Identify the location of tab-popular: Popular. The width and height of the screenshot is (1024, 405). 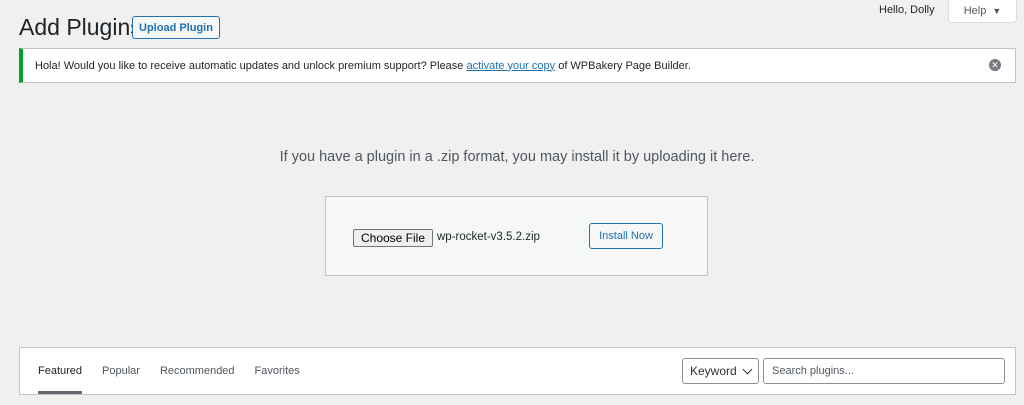
(121, 371).